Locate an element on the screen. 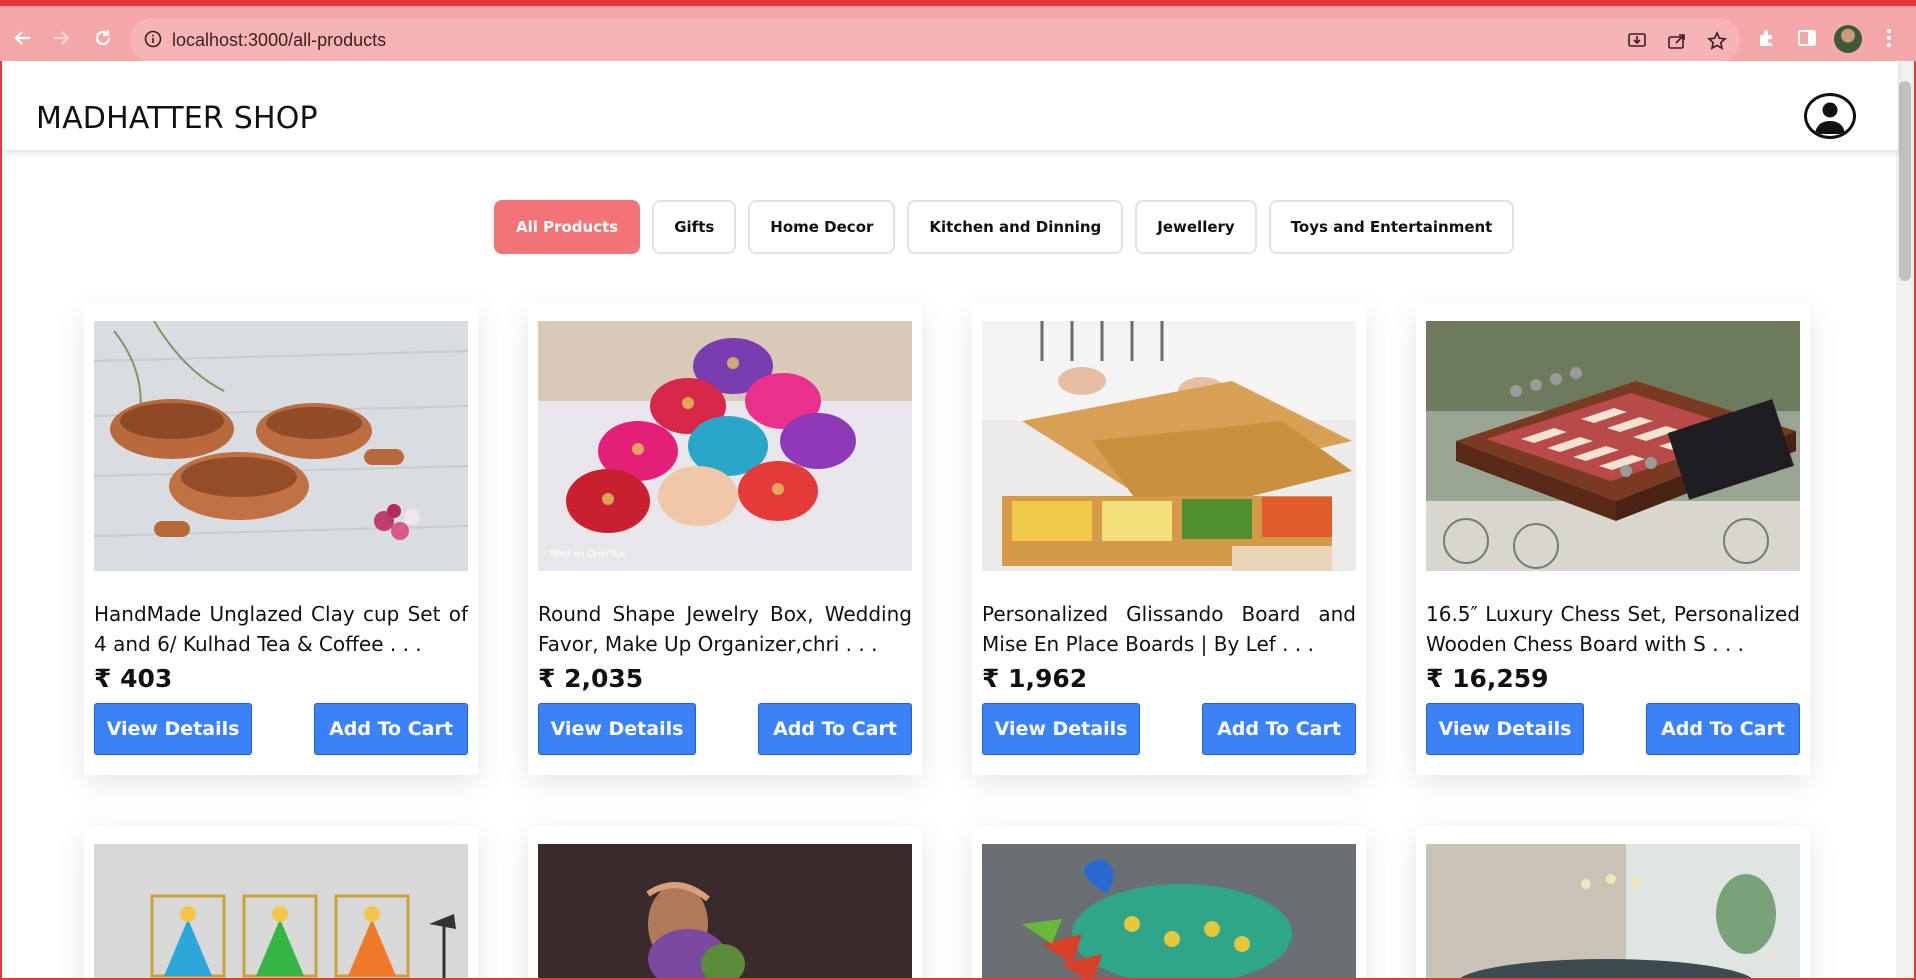 The width and height of the screenshot is (1916, 980). filter-gifts: Gifts is located at coordinates (694, 227).